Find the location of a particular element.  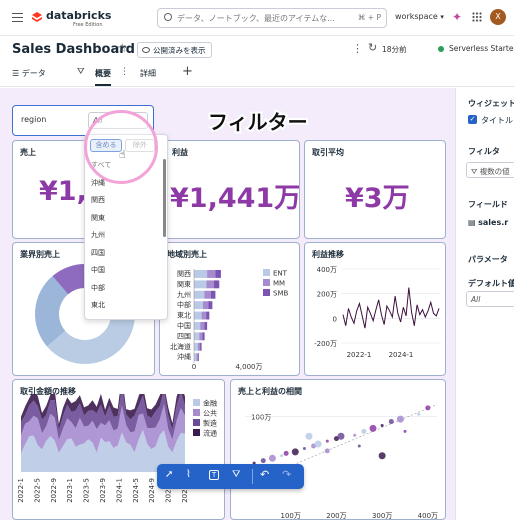

compute-name: Serverless Starter is located at coordinates (481, 48).